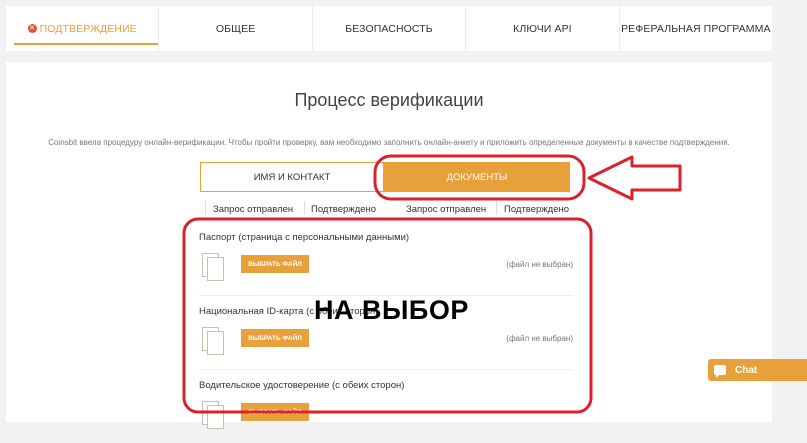 Image resolution: width=807 pixels, height=443 pixels. I want to click on tab-api-keys: КЛЮЧИ API, so click(541, 28).